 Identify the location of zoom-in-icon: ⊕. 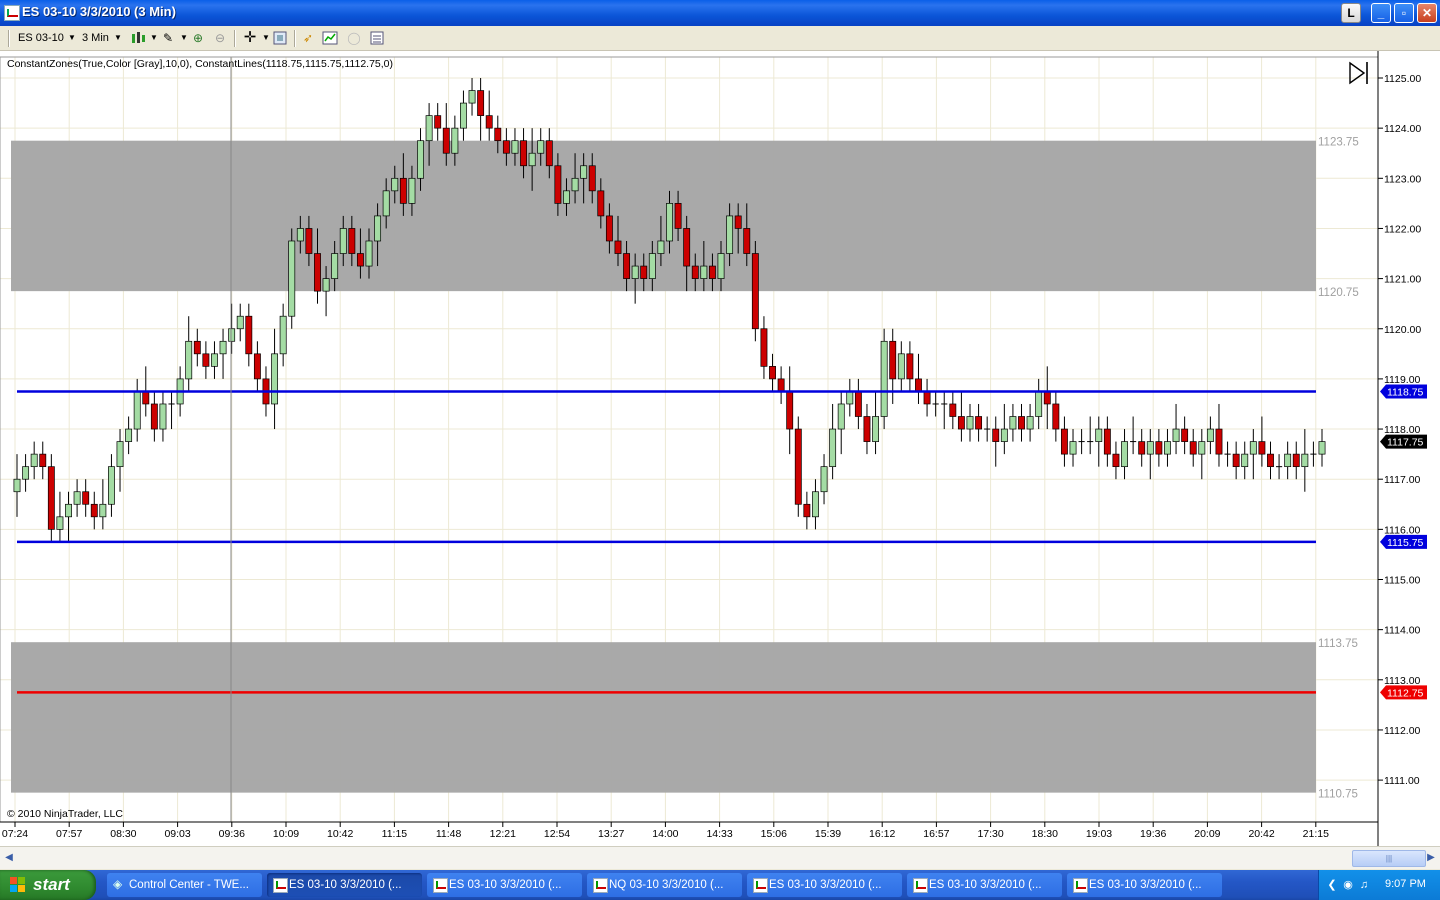
(198, 38).